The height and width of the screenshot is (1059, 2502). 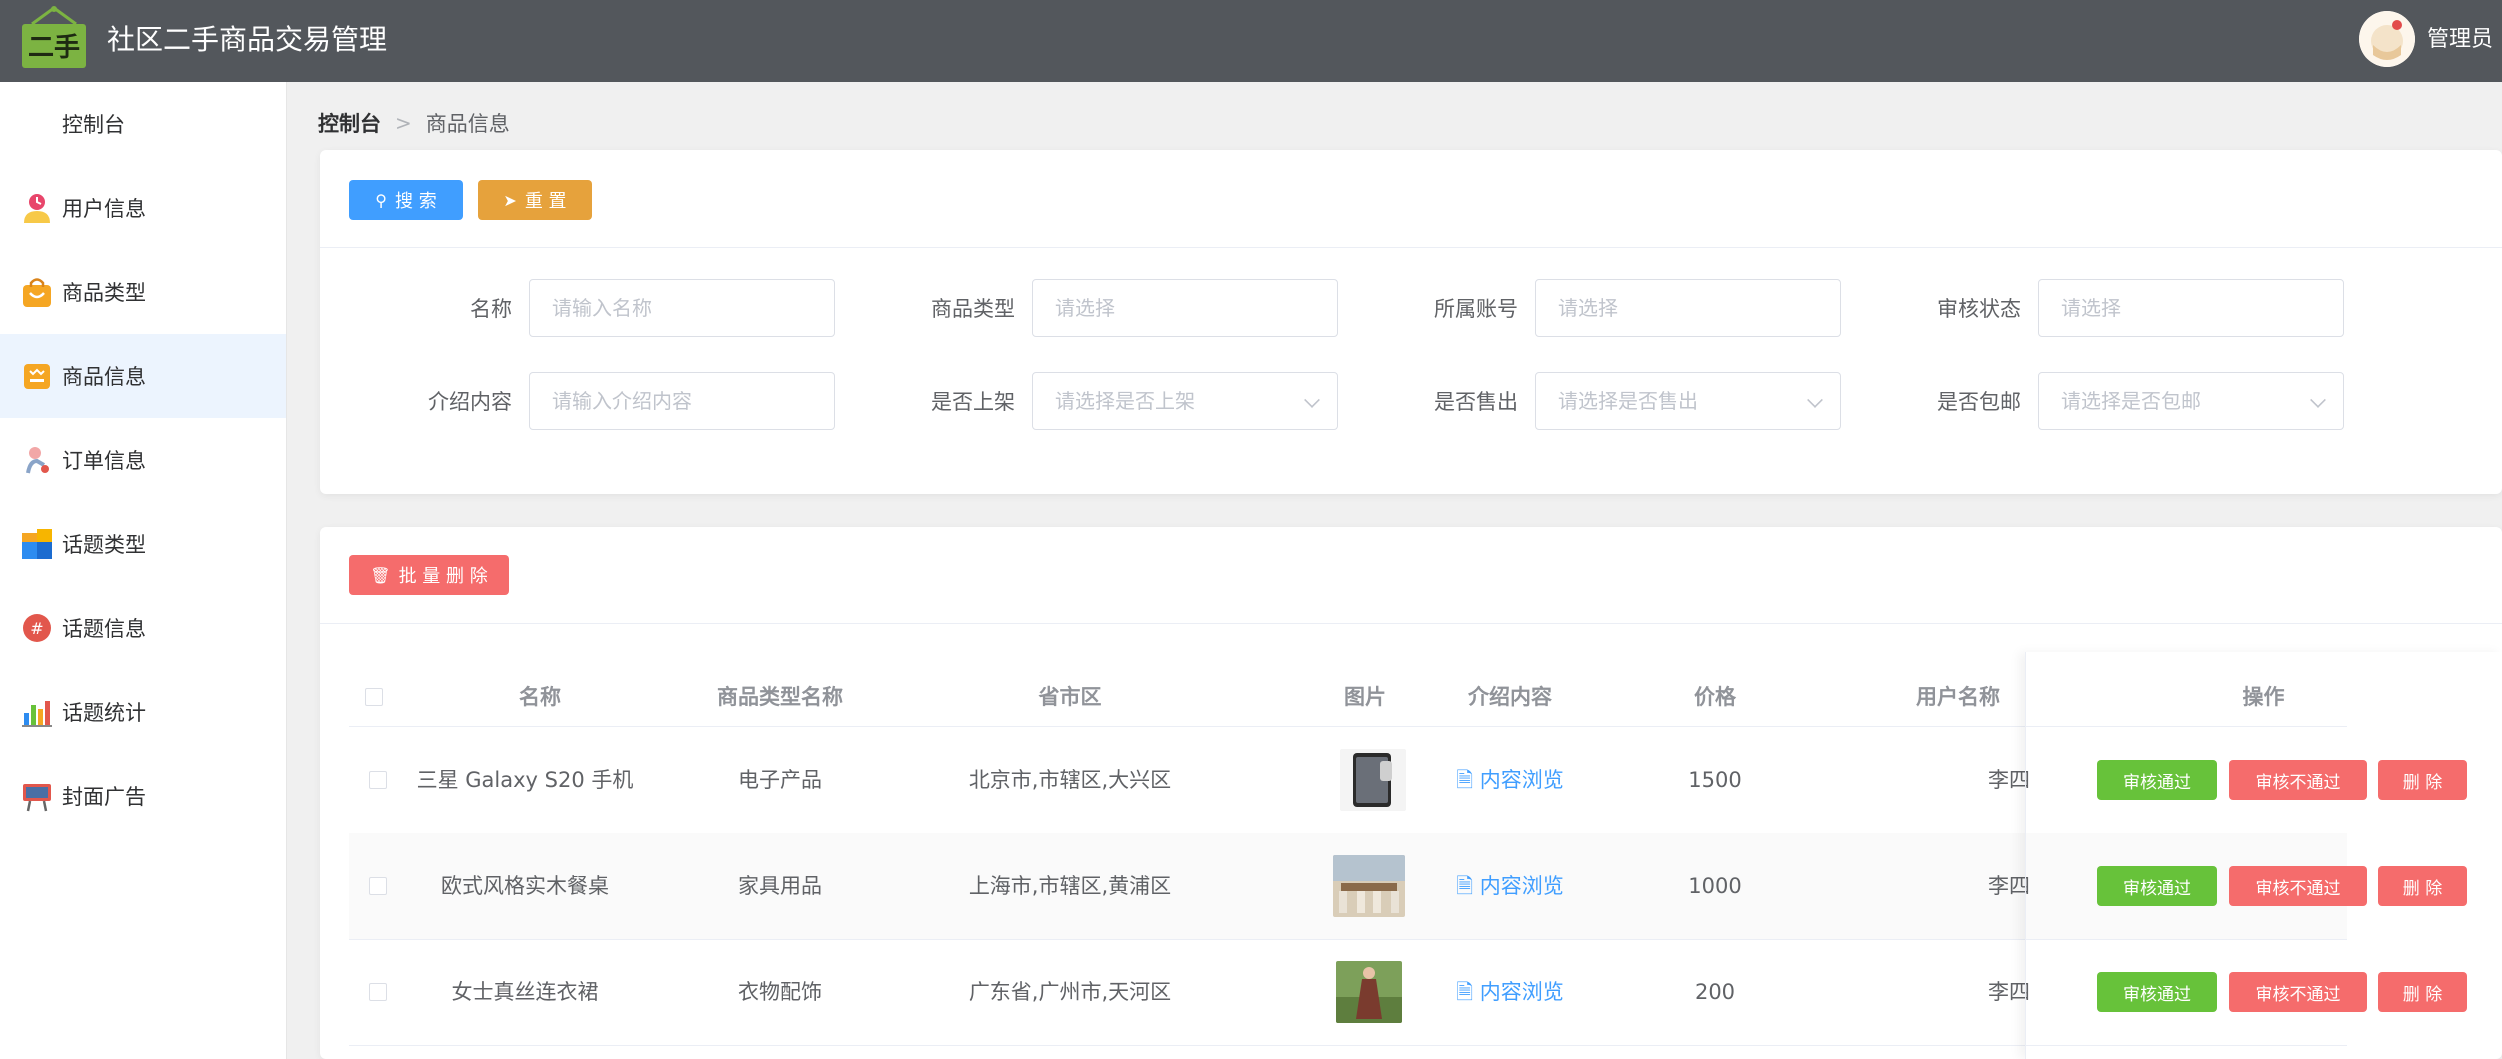 I want to click on column-header-intro: 介绍内容, so click(x=1510, y=697).